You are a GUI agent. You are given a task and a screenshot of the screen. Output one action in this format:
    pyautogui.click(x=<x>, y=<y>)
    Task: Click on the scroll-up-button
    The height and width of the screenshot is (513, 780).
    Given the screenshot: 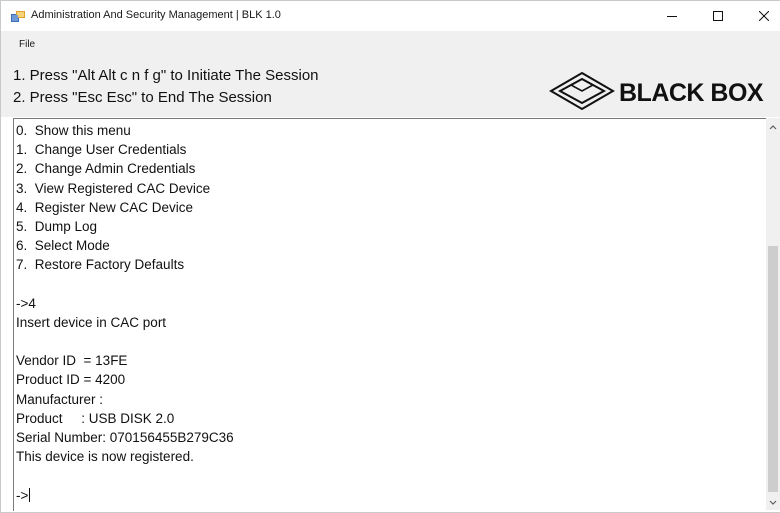 What is the action you would take?
    pyautogui.click(x=773, y=127)
    